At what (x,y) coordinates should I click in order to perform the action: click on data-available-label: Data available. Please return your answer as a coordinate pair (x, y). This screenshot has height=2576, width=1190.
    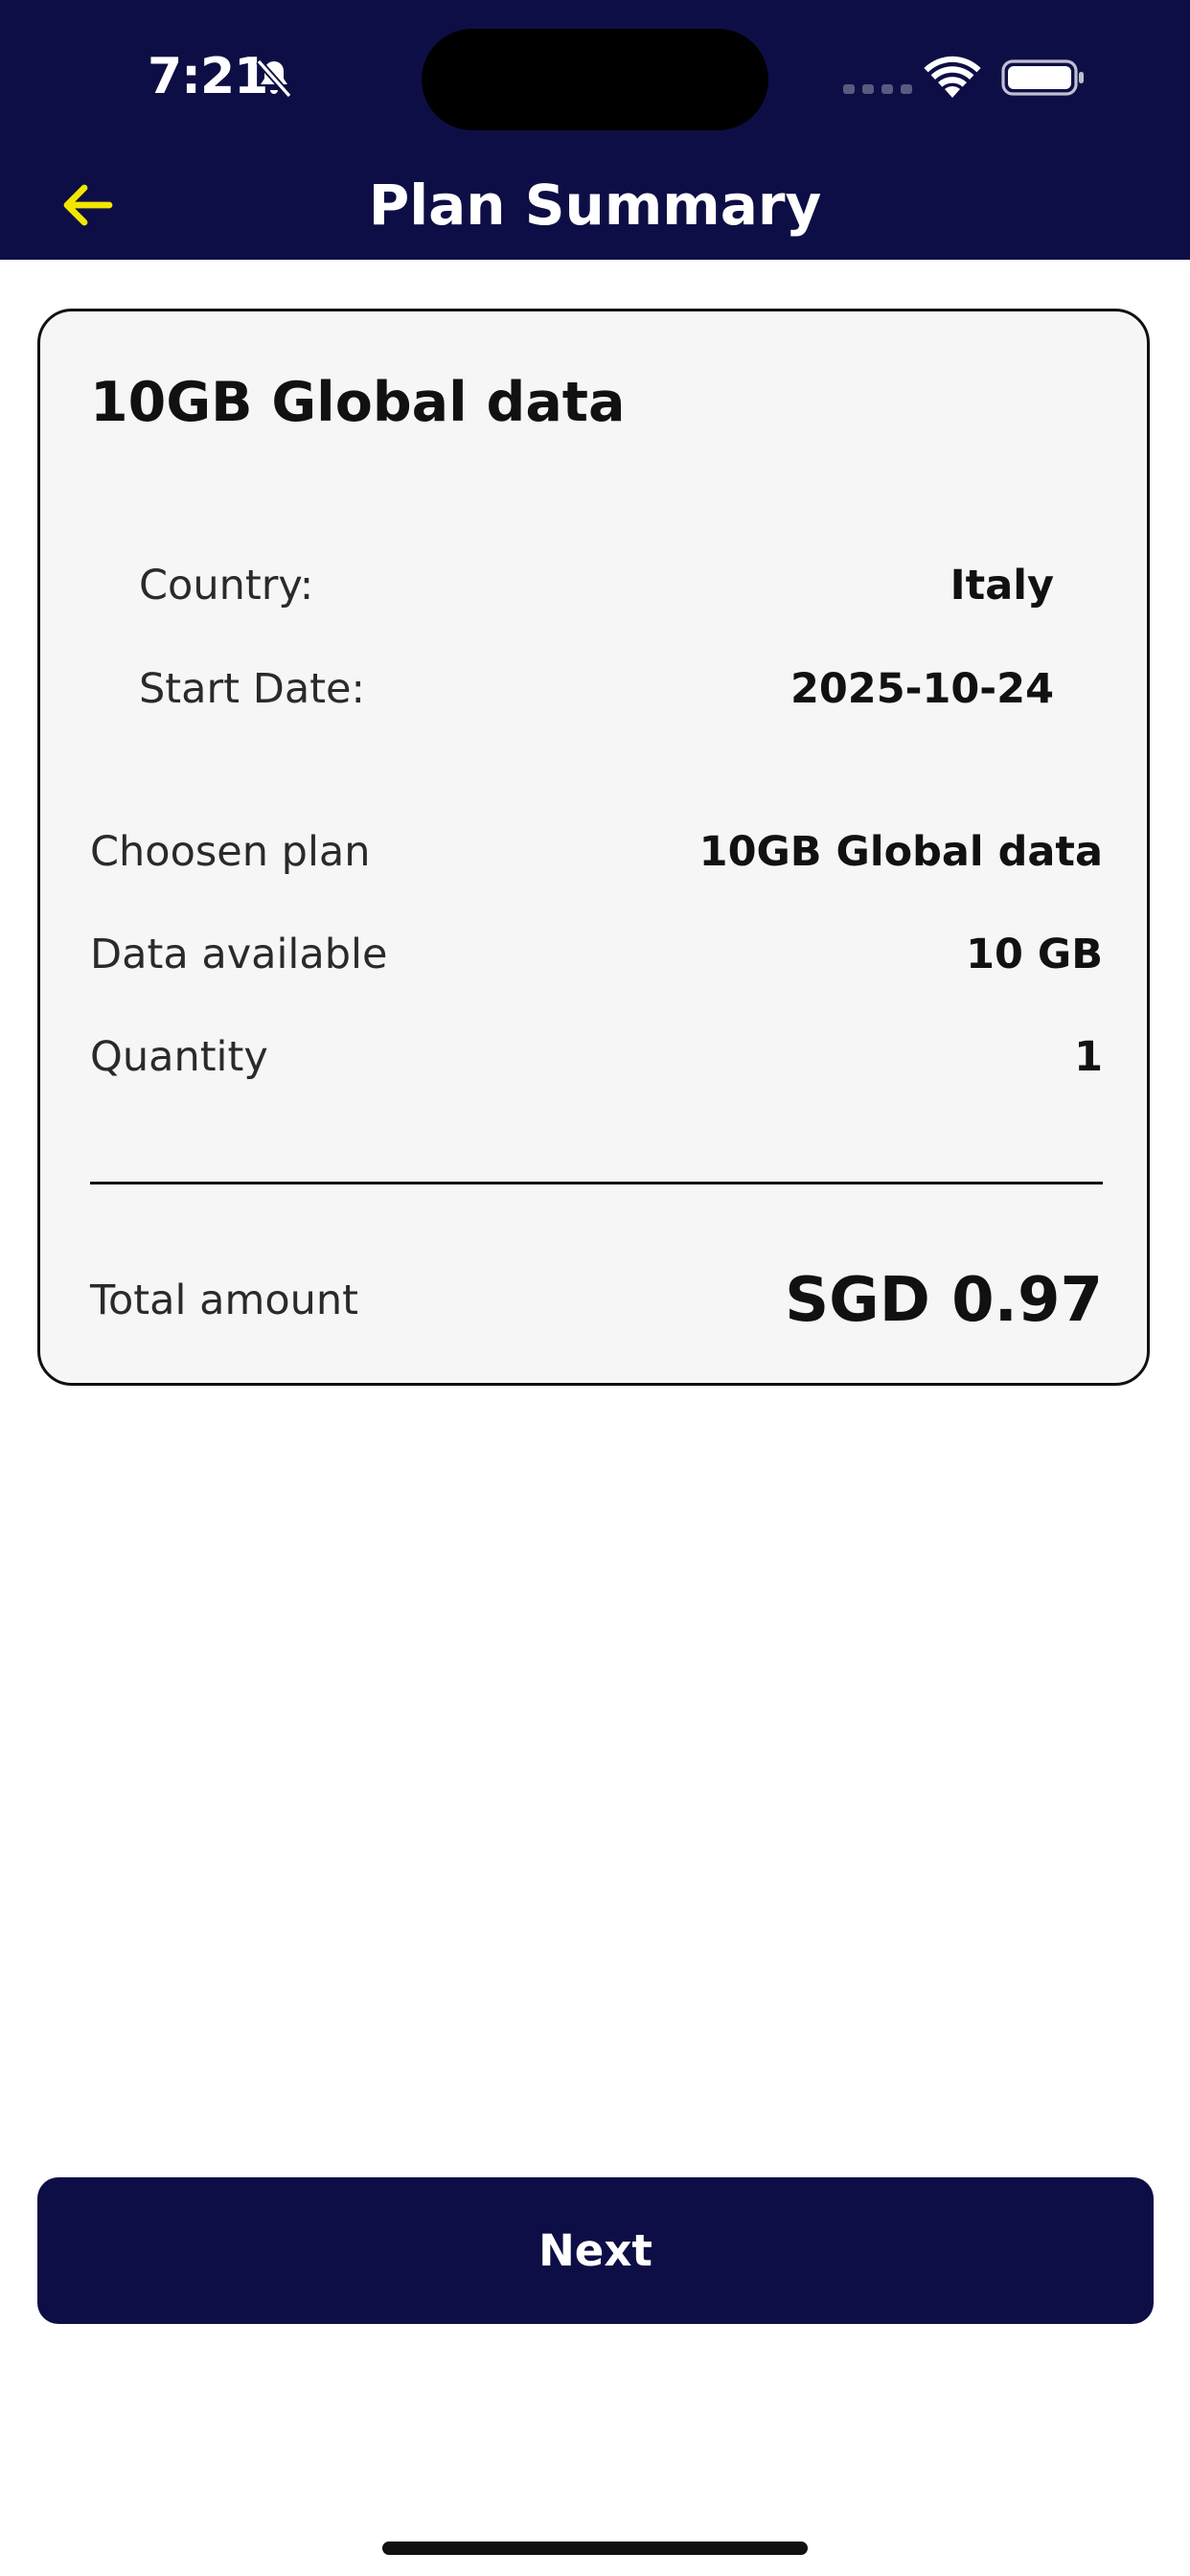
    Looking at the image, I should click on (239, 954).